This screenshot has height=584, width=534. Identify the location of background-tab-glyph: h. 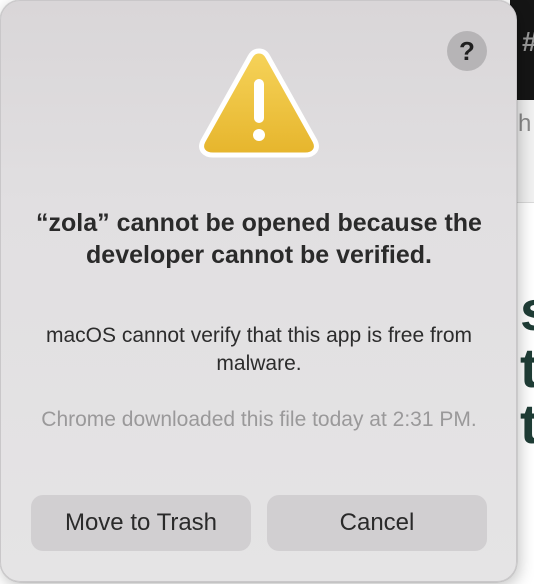
(525, 123).